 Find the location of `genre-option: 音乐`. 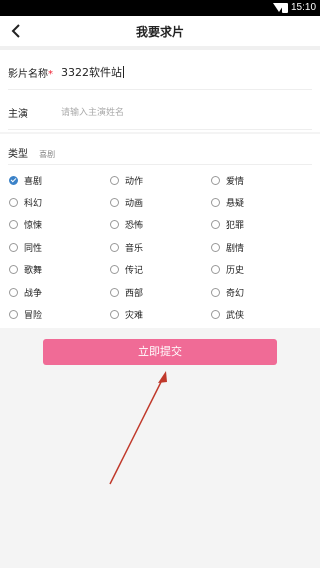

genre-option: 音乐 is located at coordinates (126, 247).